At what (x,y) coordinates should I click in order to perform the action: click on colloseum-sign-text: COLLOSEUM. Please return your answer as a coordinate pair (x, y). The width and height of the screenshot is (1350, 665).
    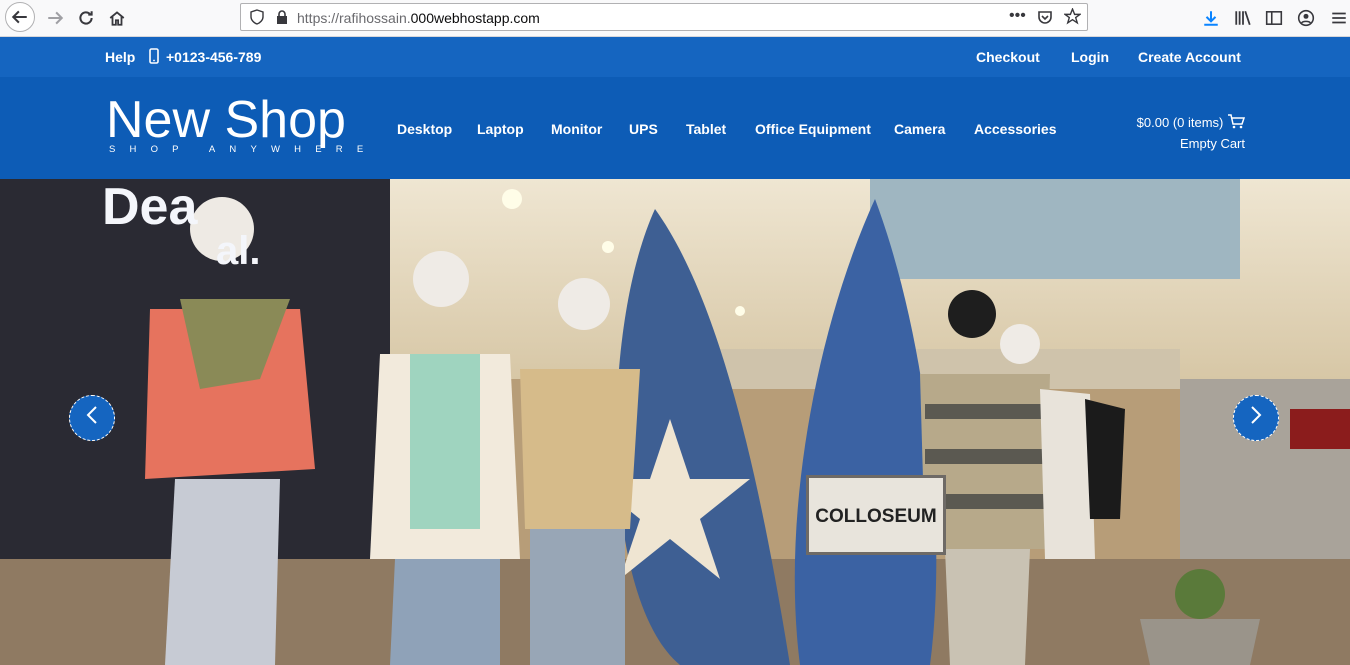
    Looking at the image, I should click on (876, 516).